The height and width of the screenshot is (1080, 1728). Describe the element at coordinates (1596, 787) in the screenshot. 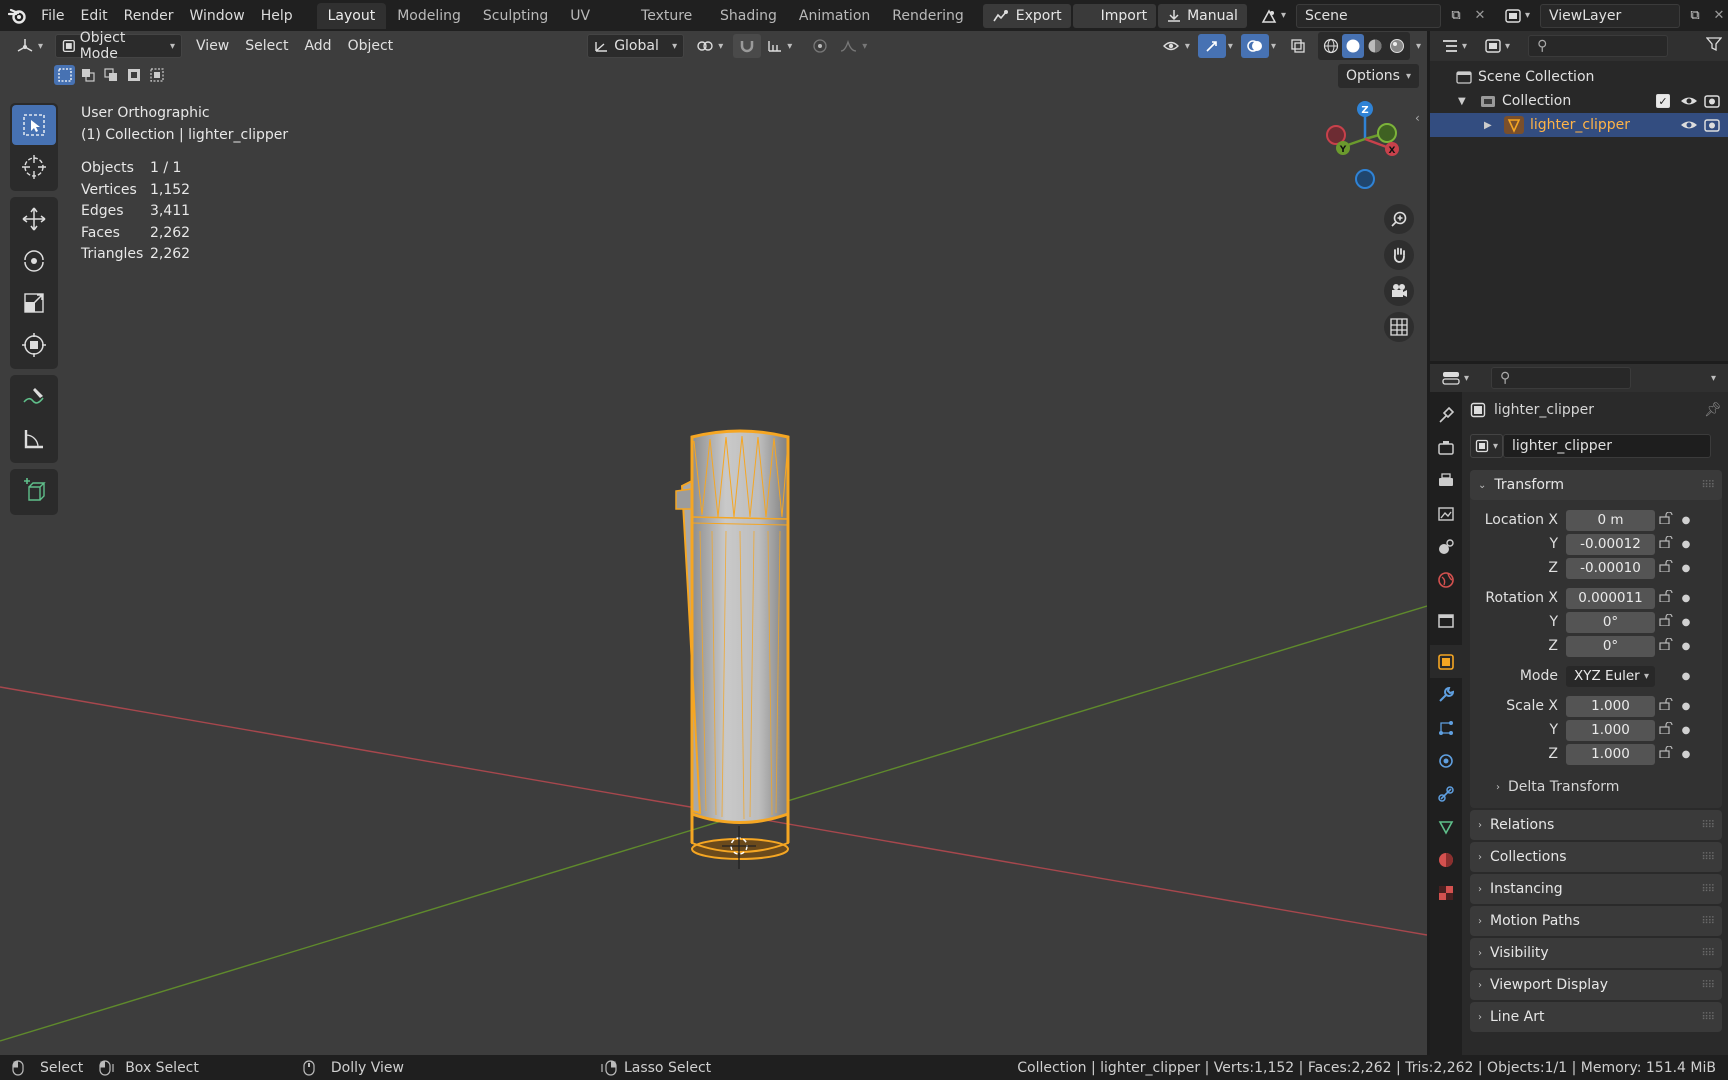

I see `delta-transform-subpanel: › Delta Transform` at that location.